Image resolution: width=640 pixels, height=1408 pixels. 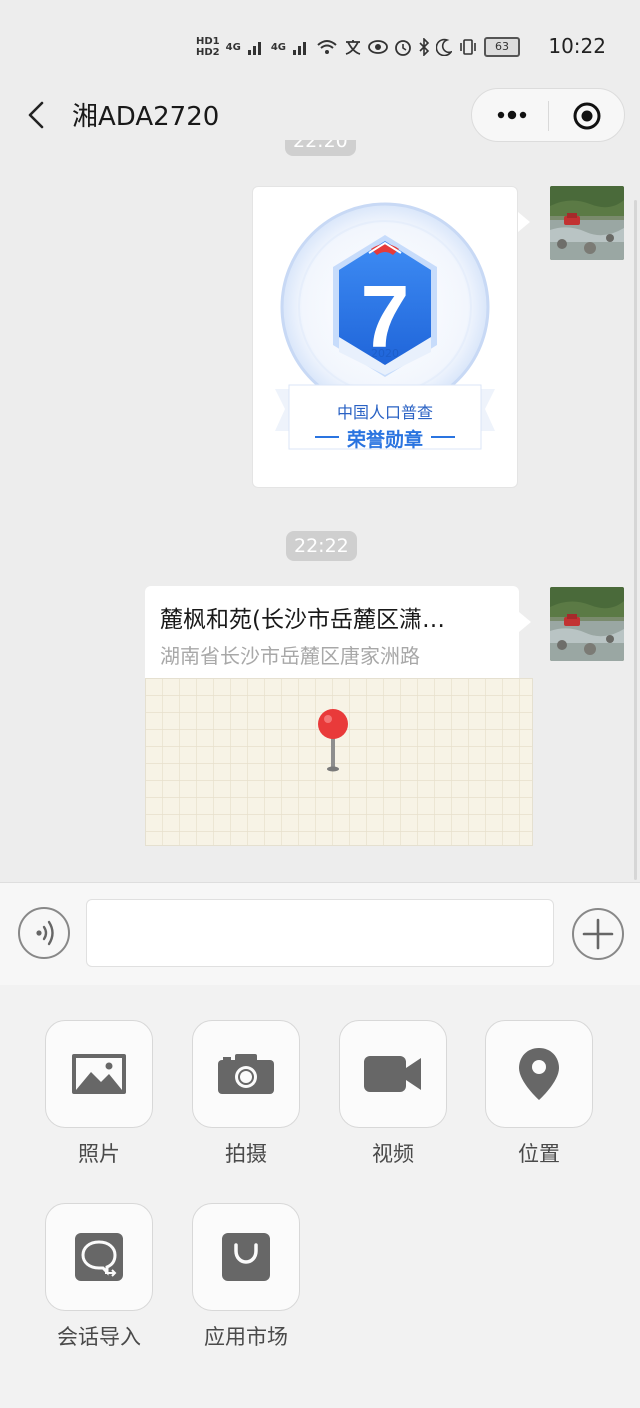 I want to click on timestamp-chip: 22:22, so click(x=321, y=546).